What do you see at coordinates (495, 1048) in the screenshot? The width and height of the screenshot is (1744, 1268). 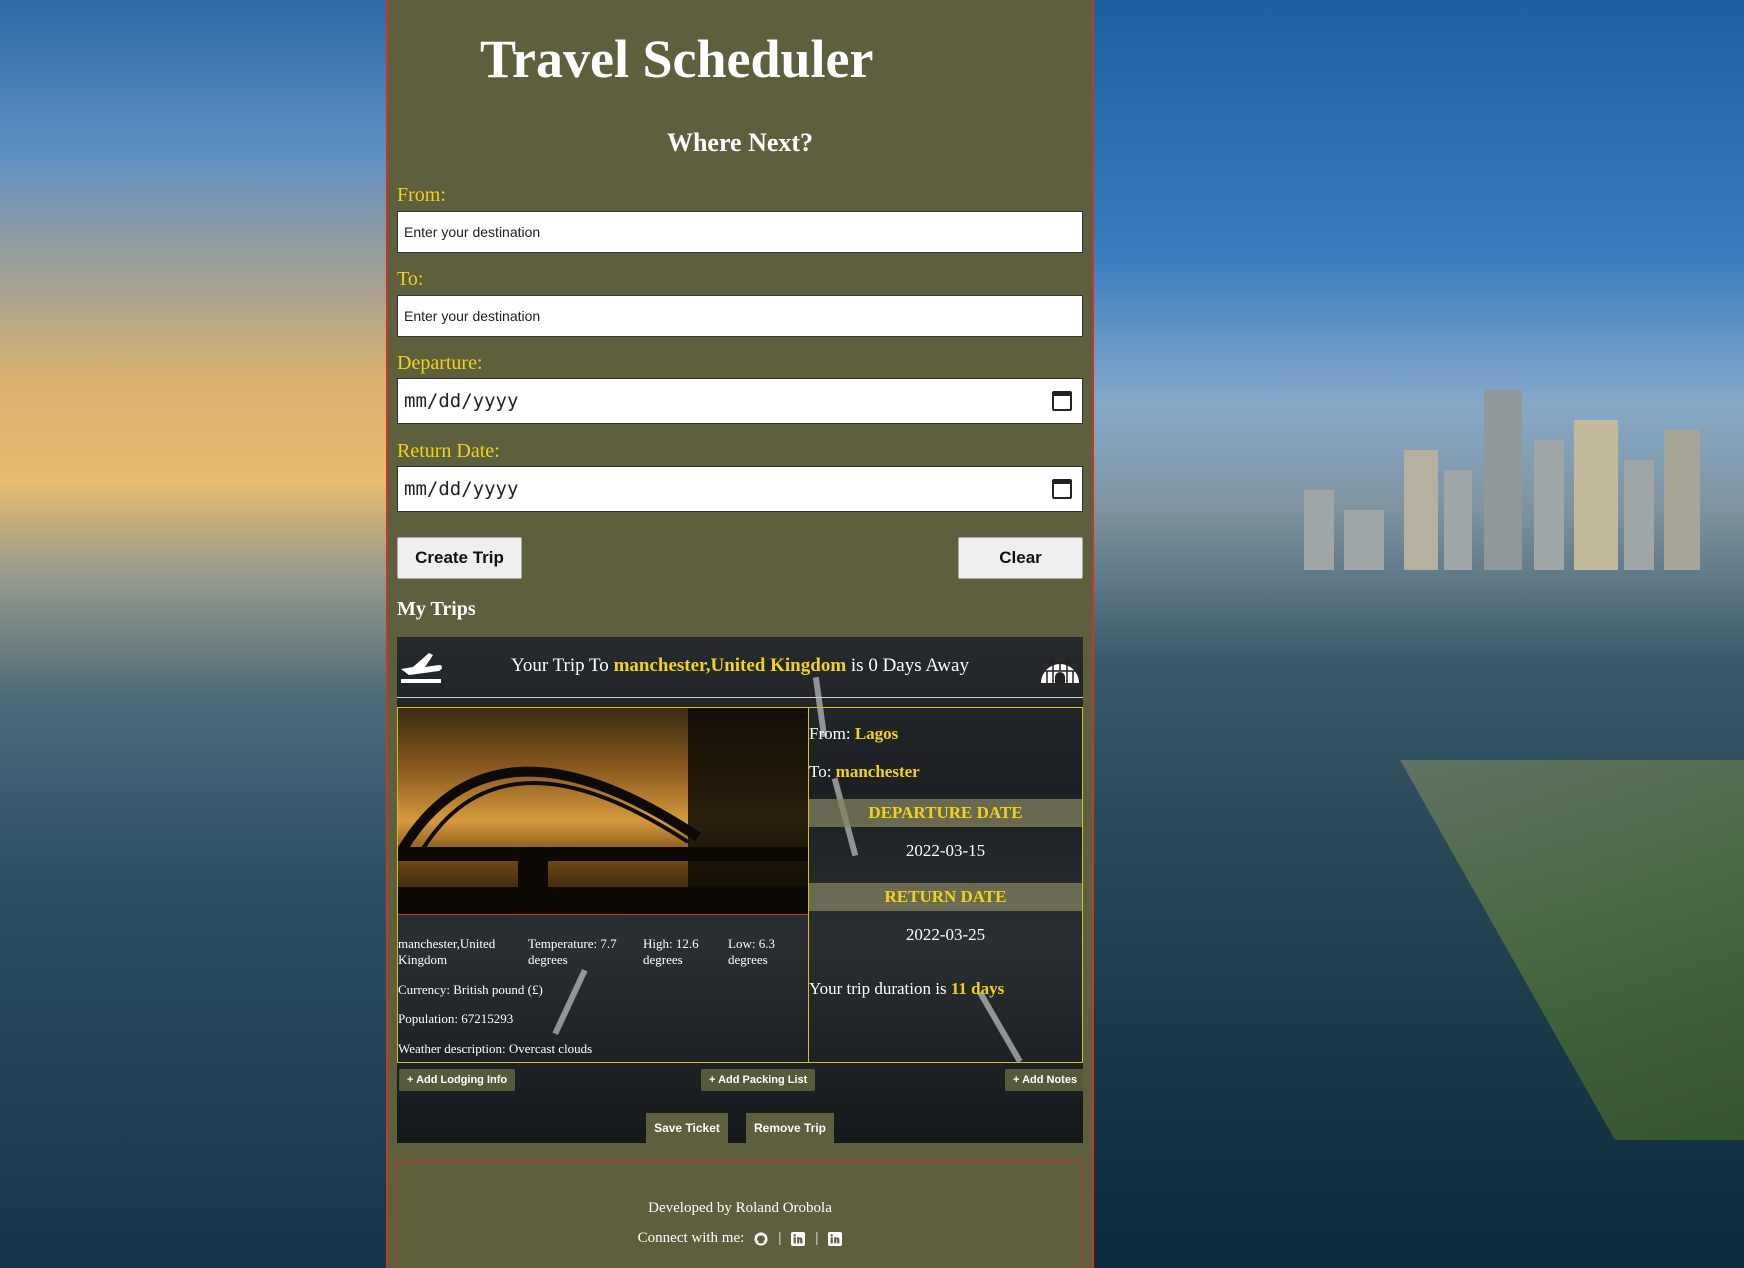 I see `trip-weather: Weather description: Overcast clouds` at bounding box center [495, 1048].